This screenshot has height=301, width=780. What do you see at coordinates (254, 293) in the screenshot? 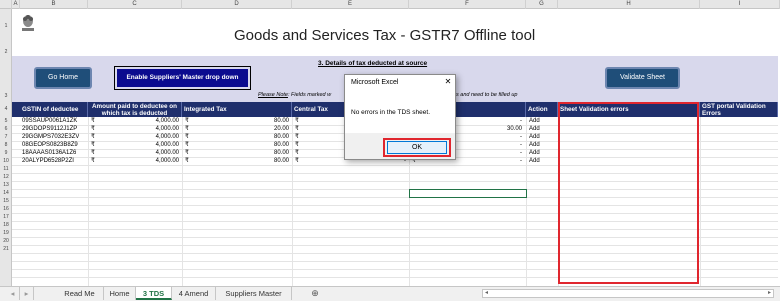
I see `tab-suppliers-master: Suppliers Master` at bounding box center [254, 293].